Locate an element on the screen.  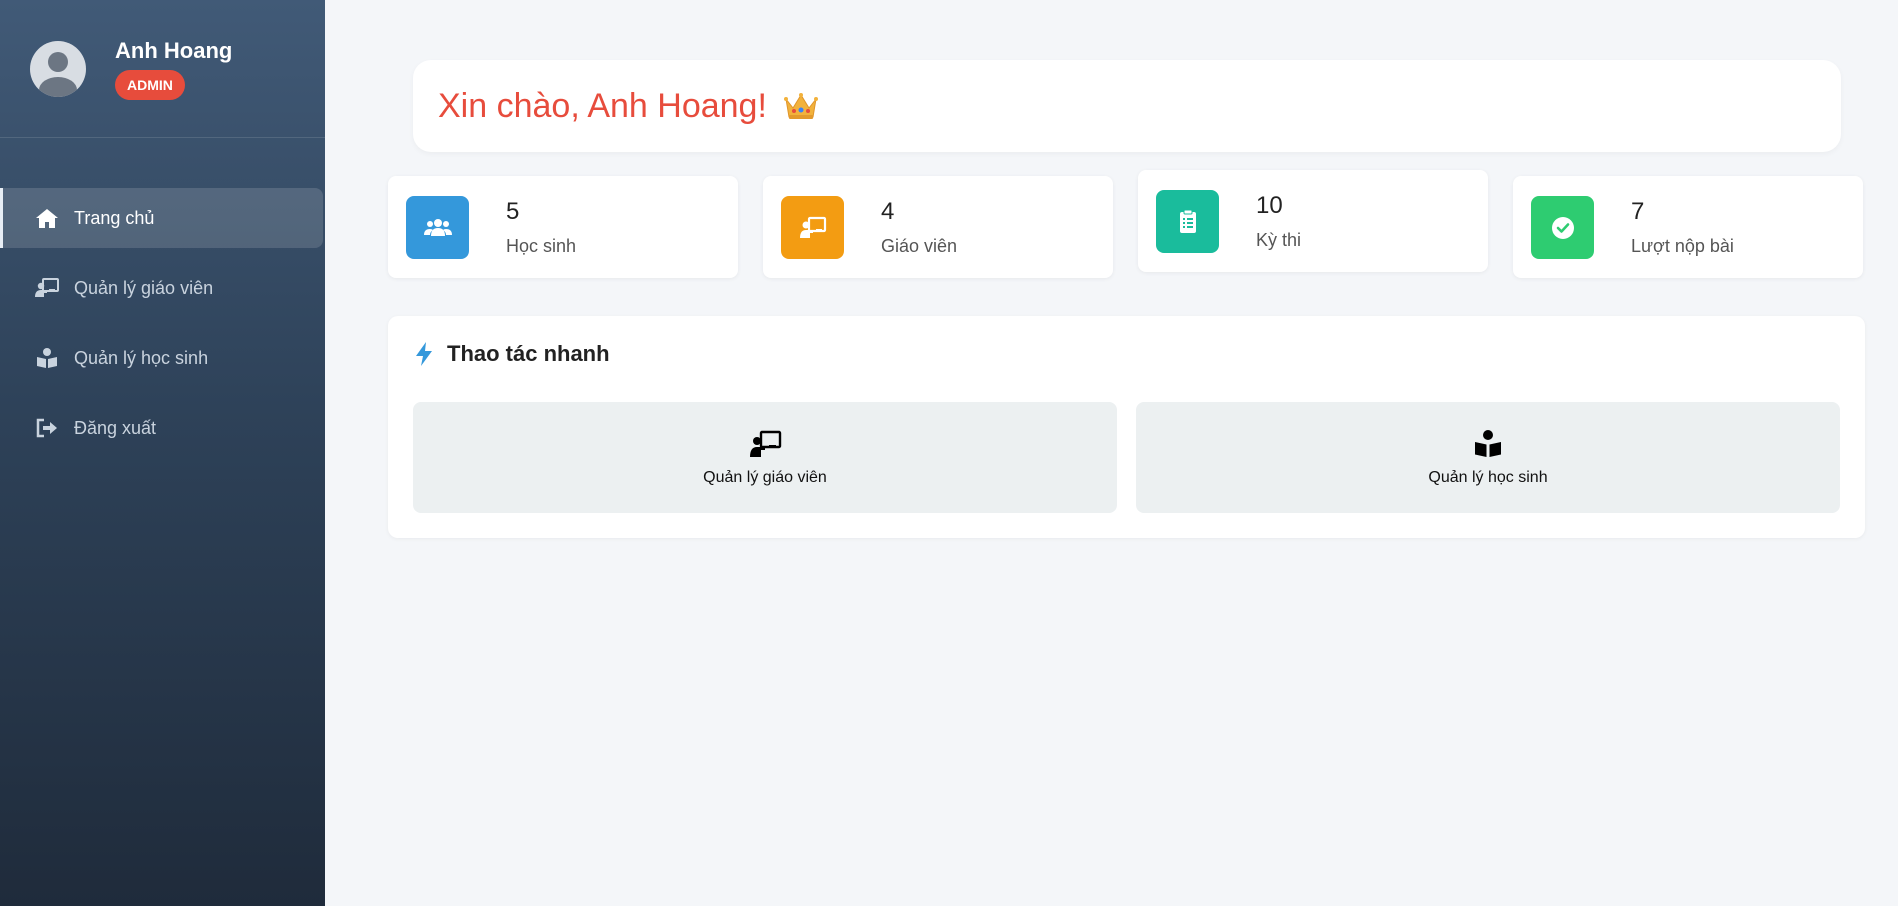
avatar-icon is located at coordinates (58, 68).